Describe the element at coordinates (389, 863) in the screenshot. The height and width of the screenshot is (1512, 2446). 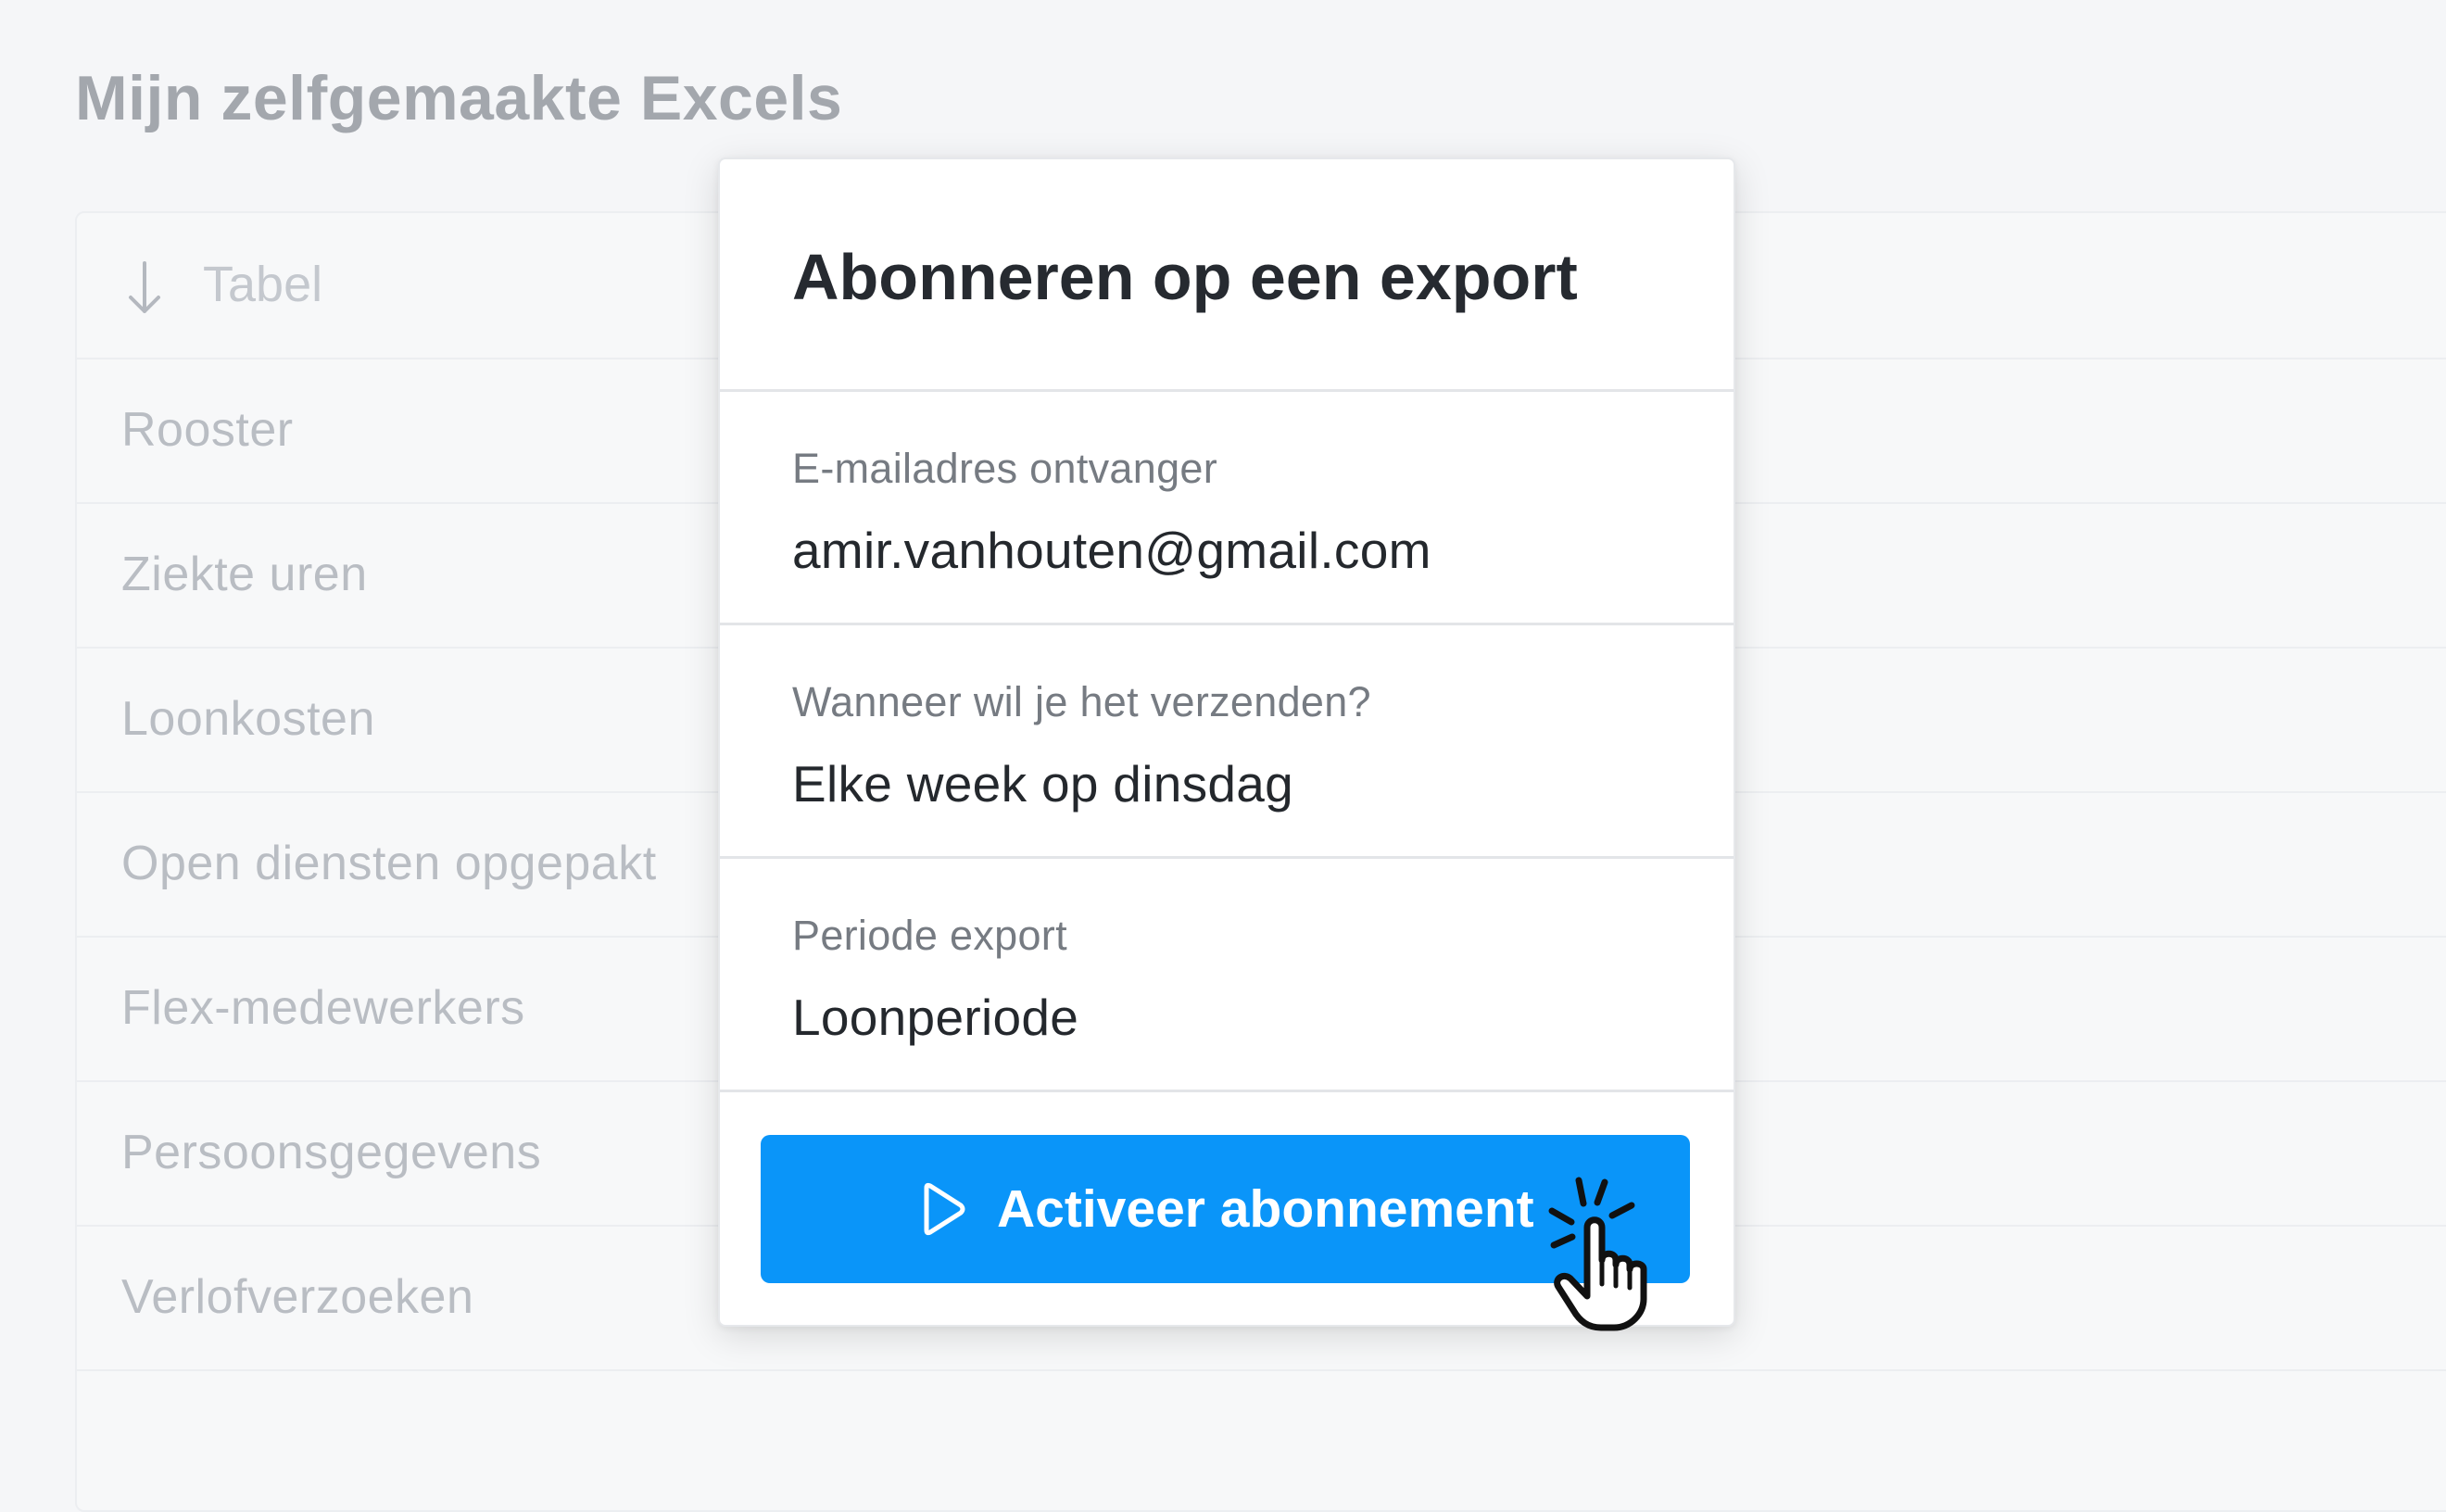
I see `table-cell: Open diensten opgepakt` at that location.